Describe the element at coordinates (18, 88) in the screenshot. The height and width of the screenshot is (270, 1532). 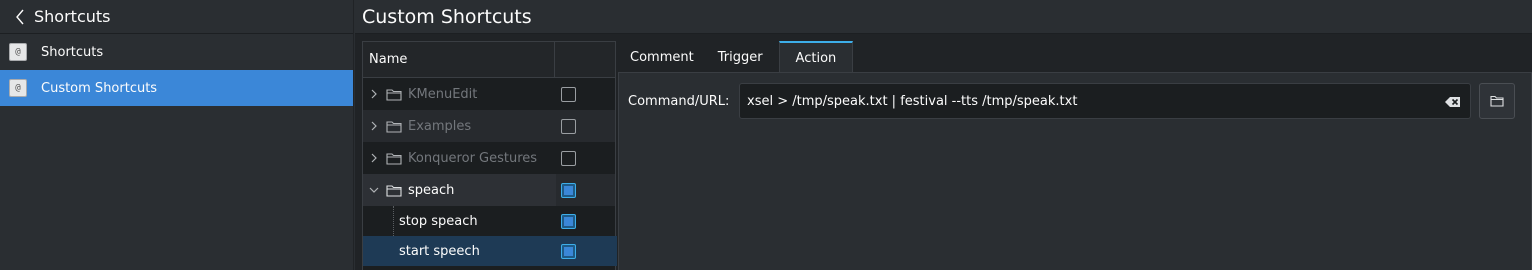
I see `custom-shortcuts-icon: @` at that location.